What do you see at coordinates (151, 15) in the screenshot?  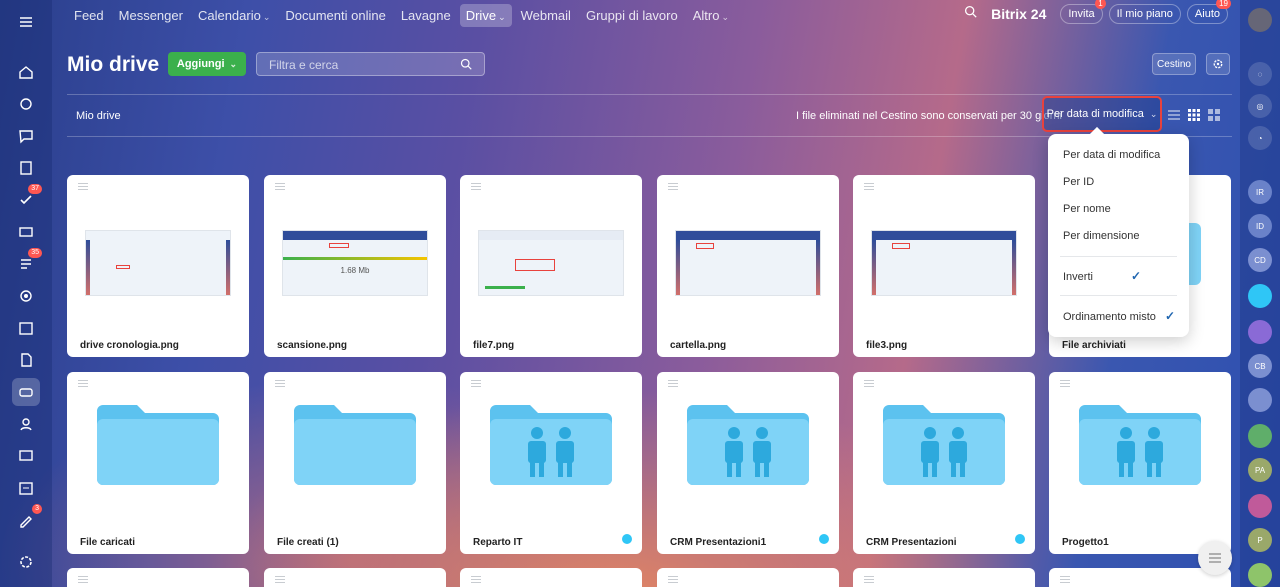 I see `nav-messenger: Messenger` at bounding box center [151, 15].